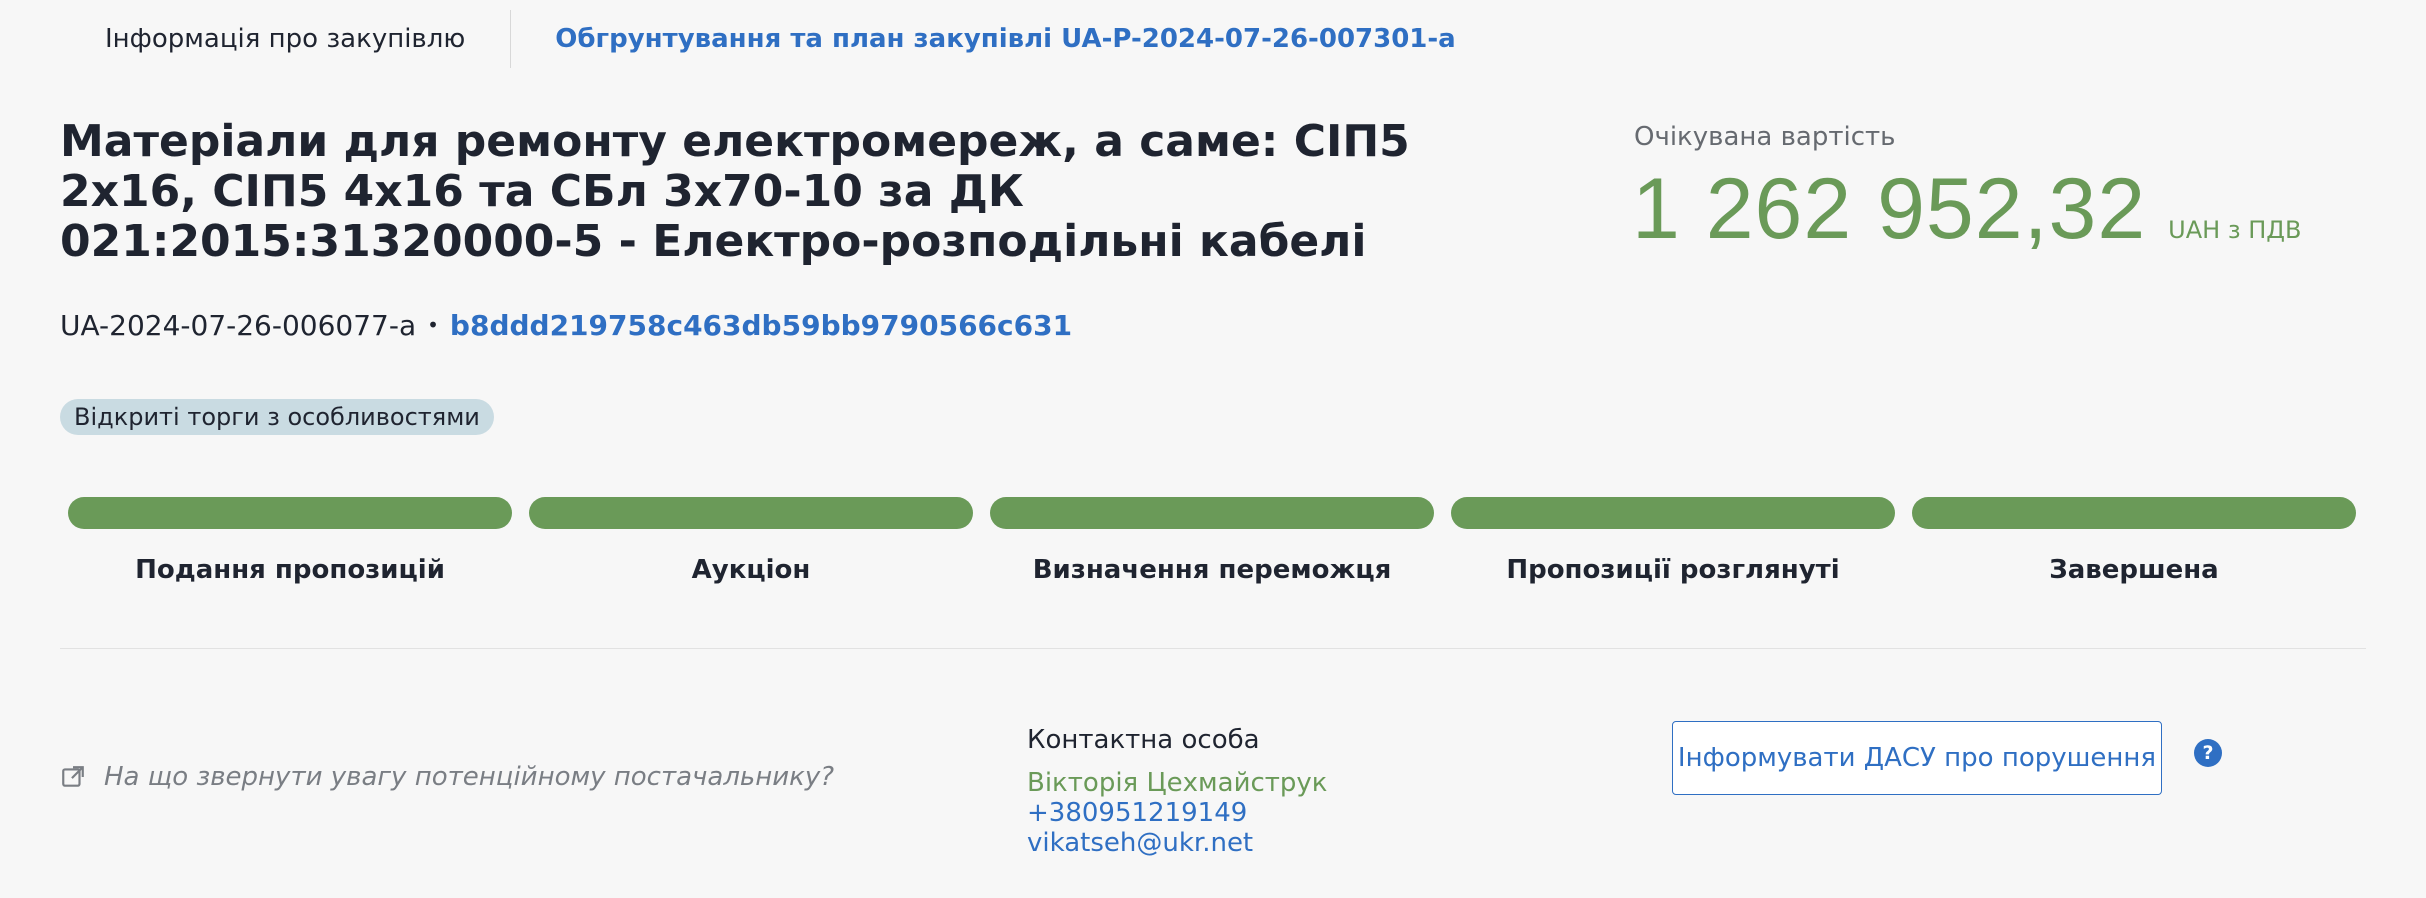 This screenshot has height=898, width=2426. I want to click on stage-bids-reviewed: Пропозиції розглянуті, so click(1673, 541).